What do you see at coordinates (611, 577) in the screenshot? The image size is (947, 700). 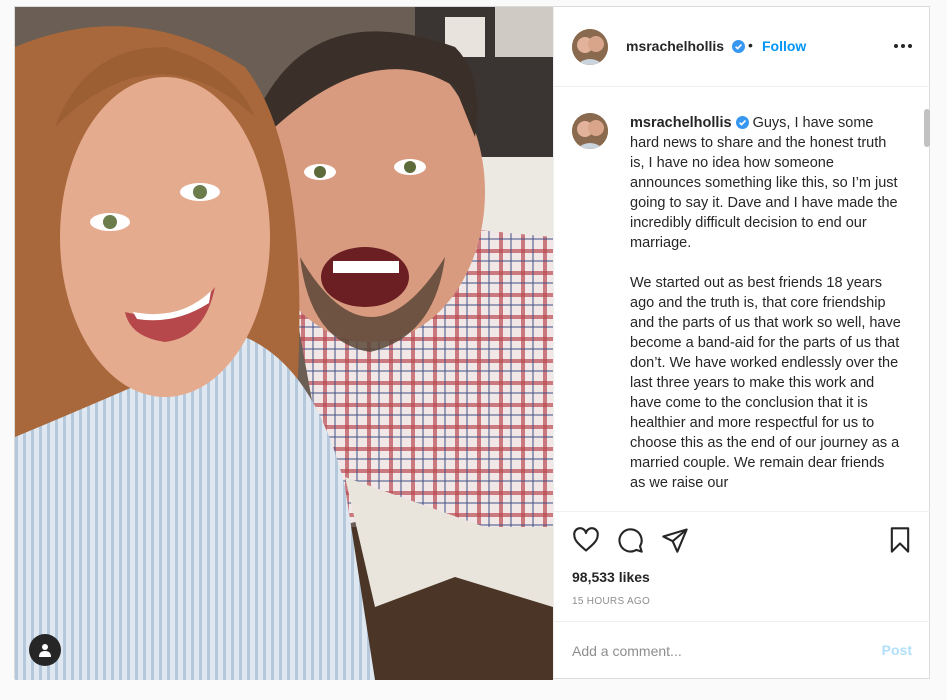 I see `likes-count: 98,533 likes` at bounding box center [611, 577].